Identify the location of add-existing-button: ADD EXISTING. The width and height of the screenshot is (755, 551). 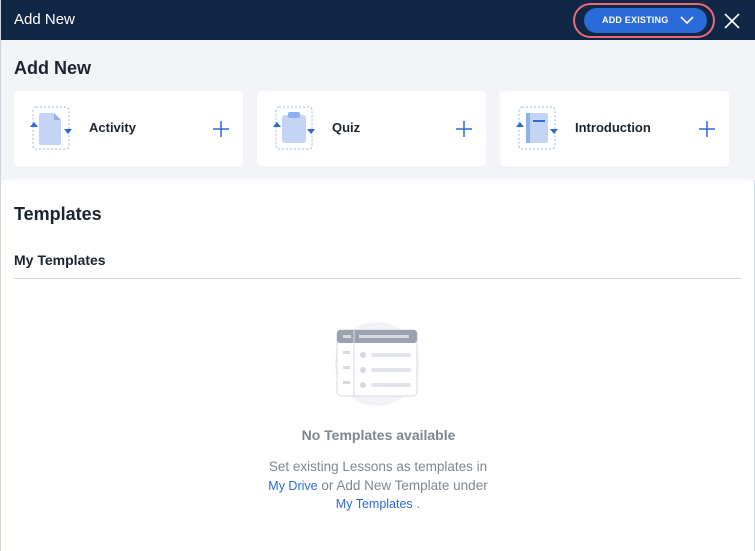
(645, 20).